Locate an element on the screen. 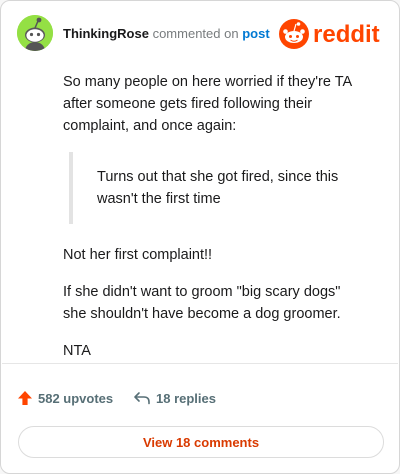 This screenshot has width=400, height=474. replies-count: 18 replies is located at coordinates (186, 398).